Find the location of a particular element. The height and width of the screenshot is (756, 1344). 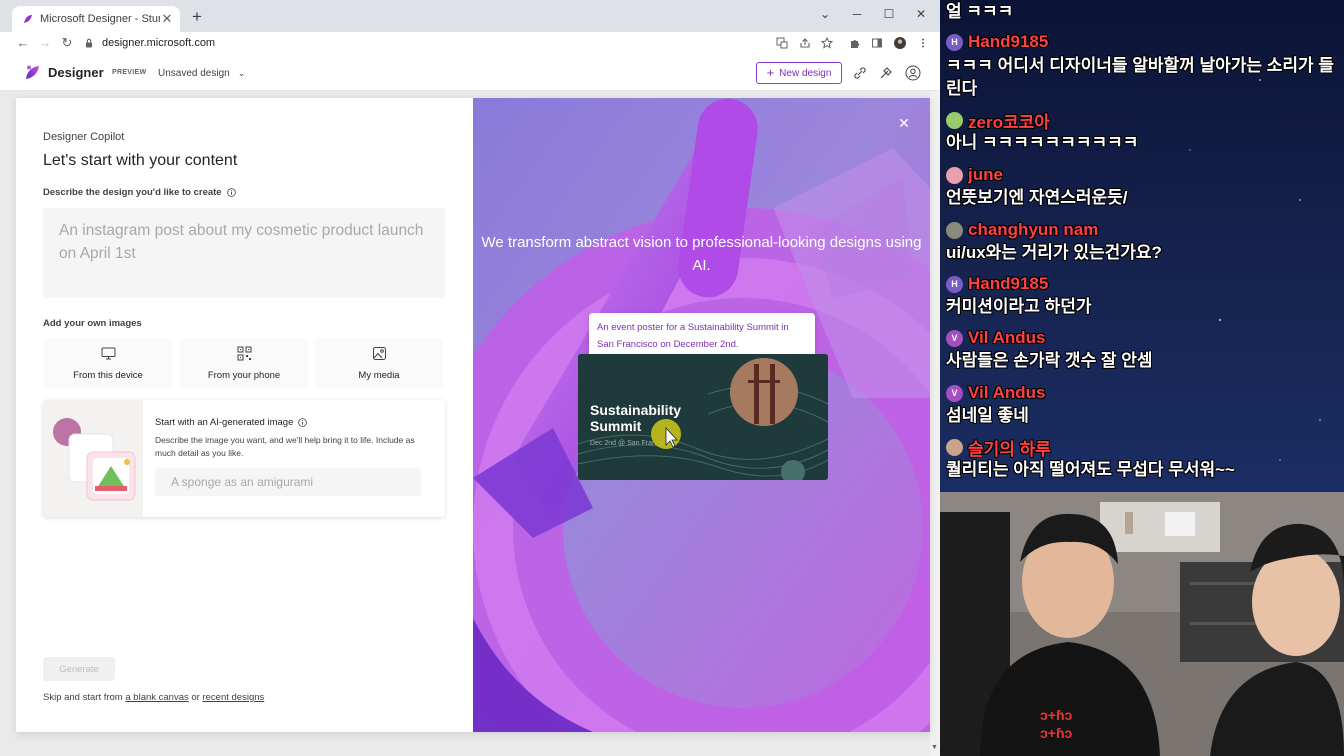

new-design-label: New design is located at coordinates (805, 73).